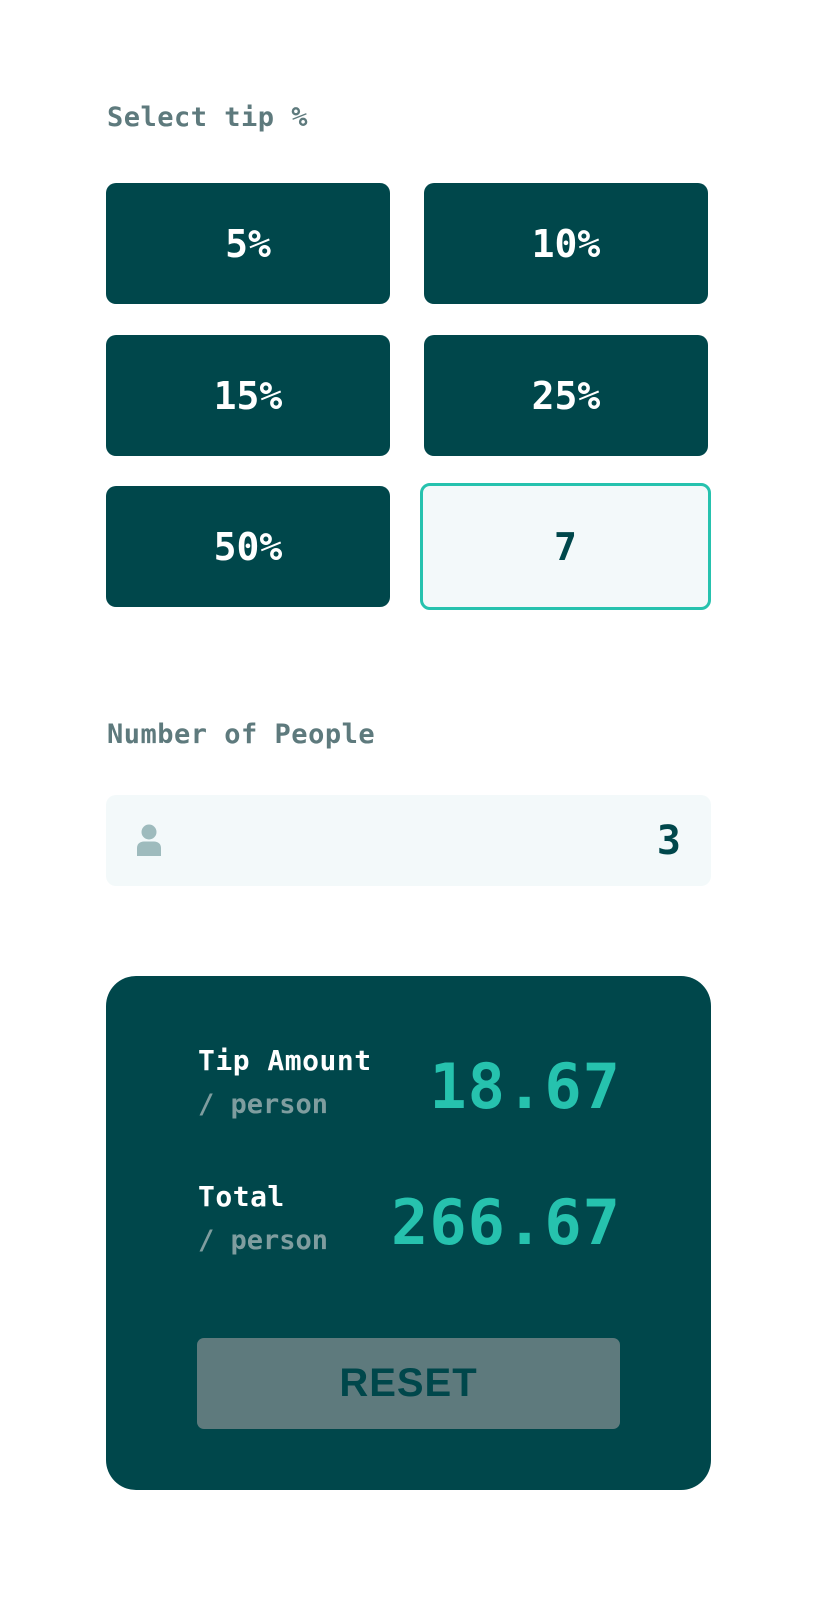 This screenshot has width=834, height=1600. What do you see at coordinates (248, 243) in the screenshot?
I see `tip-5-button: 5%` at bounding box center [248, 243].